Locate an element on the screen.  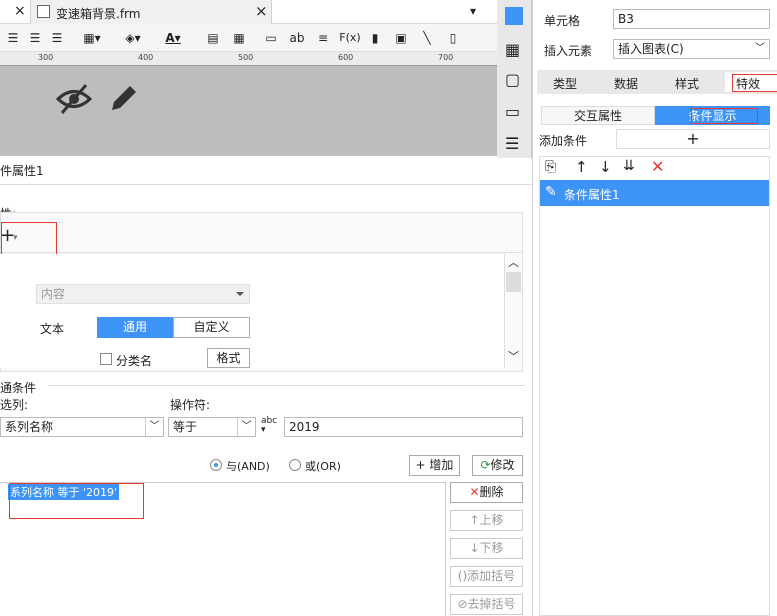
text-icon: ab is located at coordinates (297, 38).